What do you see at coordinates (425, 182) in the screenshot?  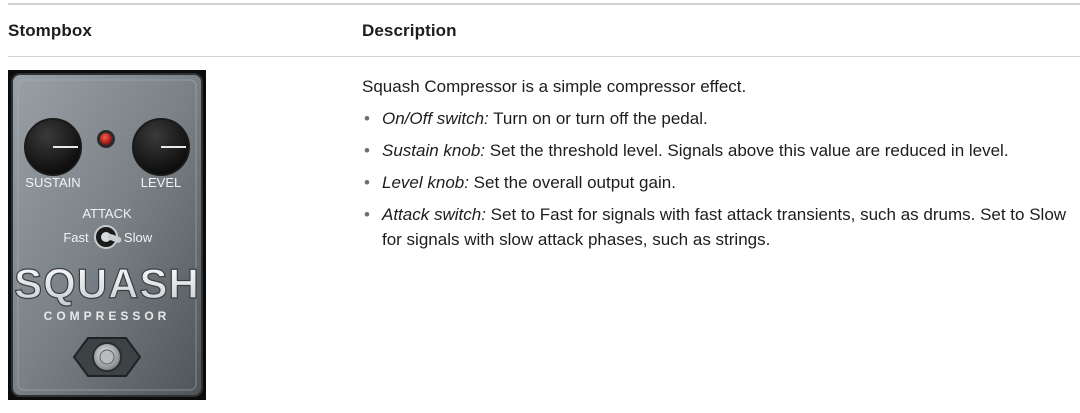 I see `item-term: Level knob:` at bounding box center [425, 182].